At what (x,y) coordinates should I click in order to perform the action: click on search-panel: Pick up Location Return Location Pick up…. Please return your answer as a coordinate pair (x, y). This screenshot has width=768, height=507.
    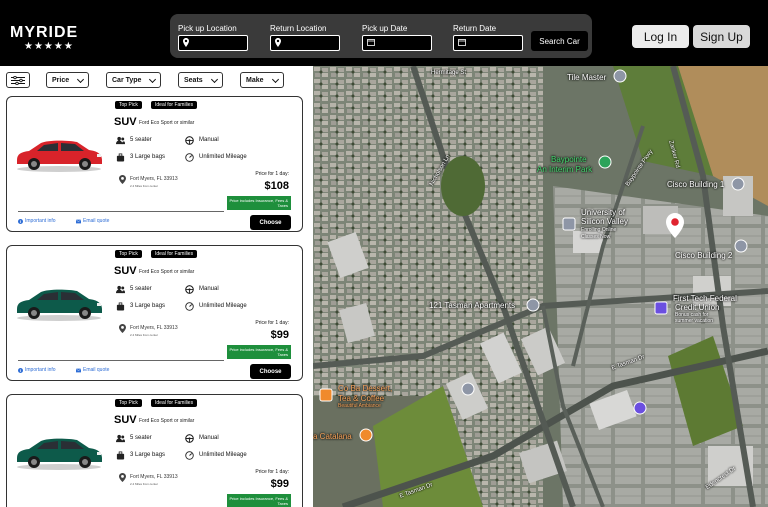
    Looking at the image, I should click on (381, 36).